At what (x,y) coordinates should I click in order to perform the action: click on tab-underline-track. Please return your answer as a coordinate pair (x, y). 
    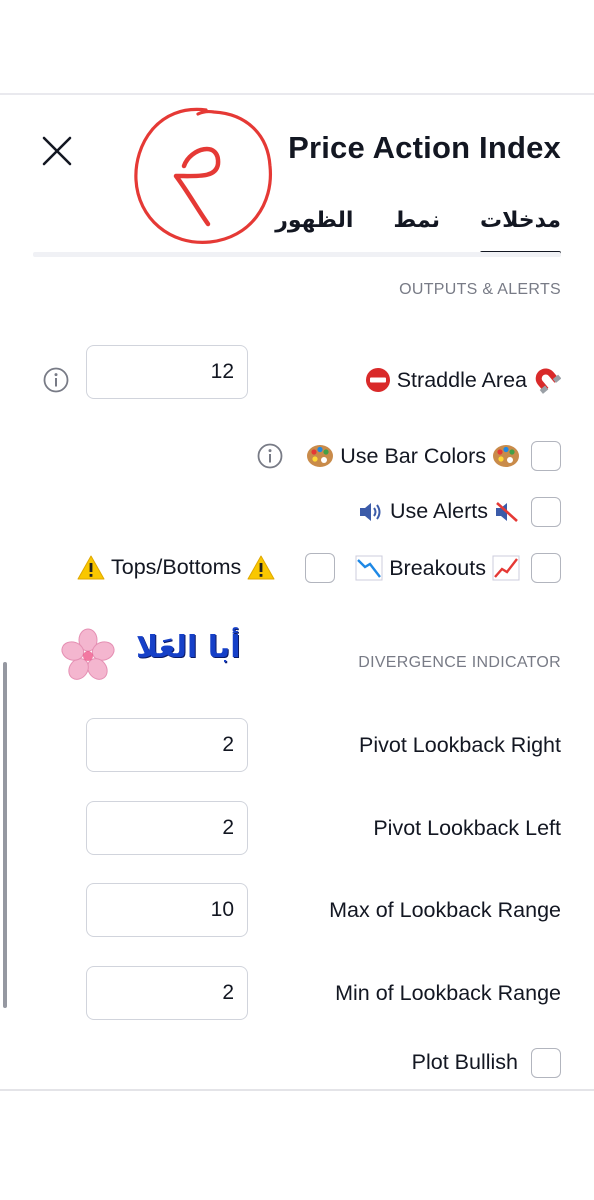
    Looking at the image, I should click on (297, 254).